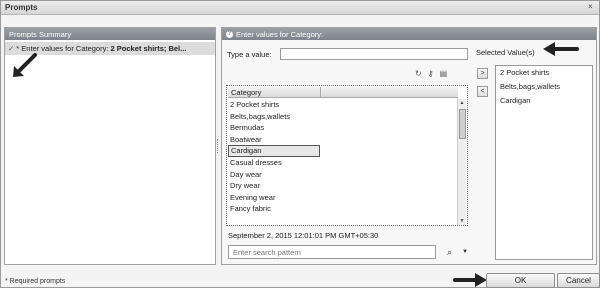 The height and width of the screenshot is (288, 600). I want to click on search-input, so click(332, 252).